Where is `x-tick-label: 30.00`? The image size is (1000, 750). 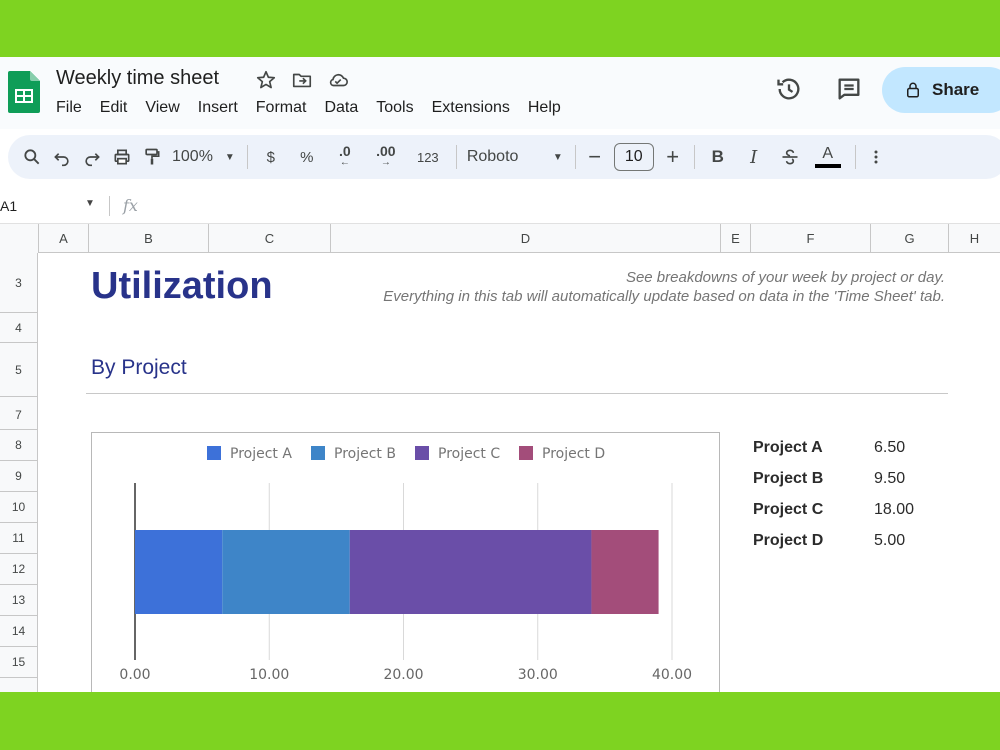 x-tick-label: 30.00 is located at coordinates (538, 675).